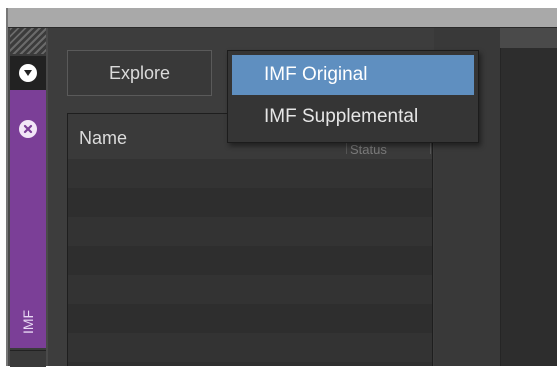 This screenshot has height=367, width=557. I want to click on window-edge, so click(7, 187).